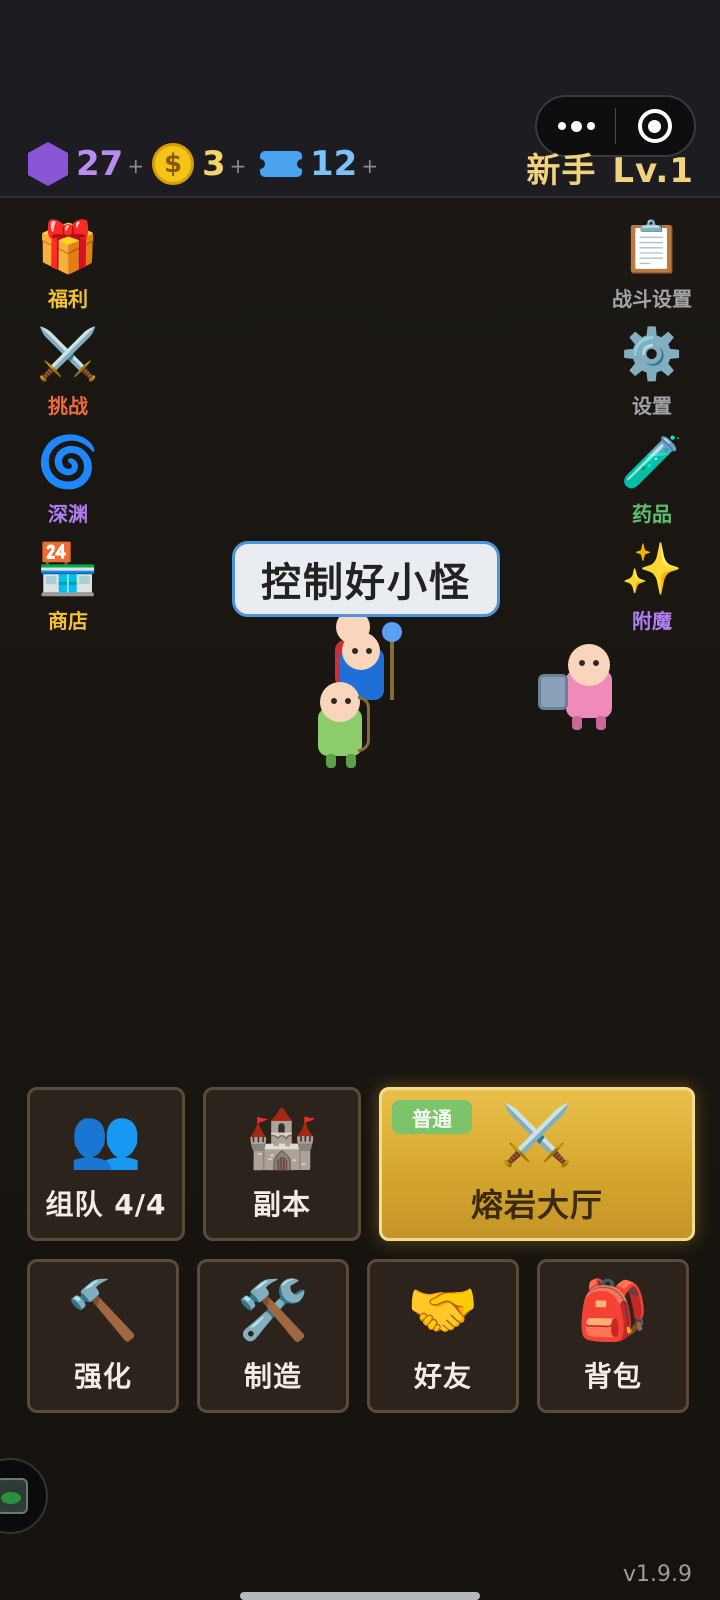 Image resolution: width=720 pixels, height=1600 pixels. I want to click on craft-button: 🛠️ 制造, so click(273, 1336).